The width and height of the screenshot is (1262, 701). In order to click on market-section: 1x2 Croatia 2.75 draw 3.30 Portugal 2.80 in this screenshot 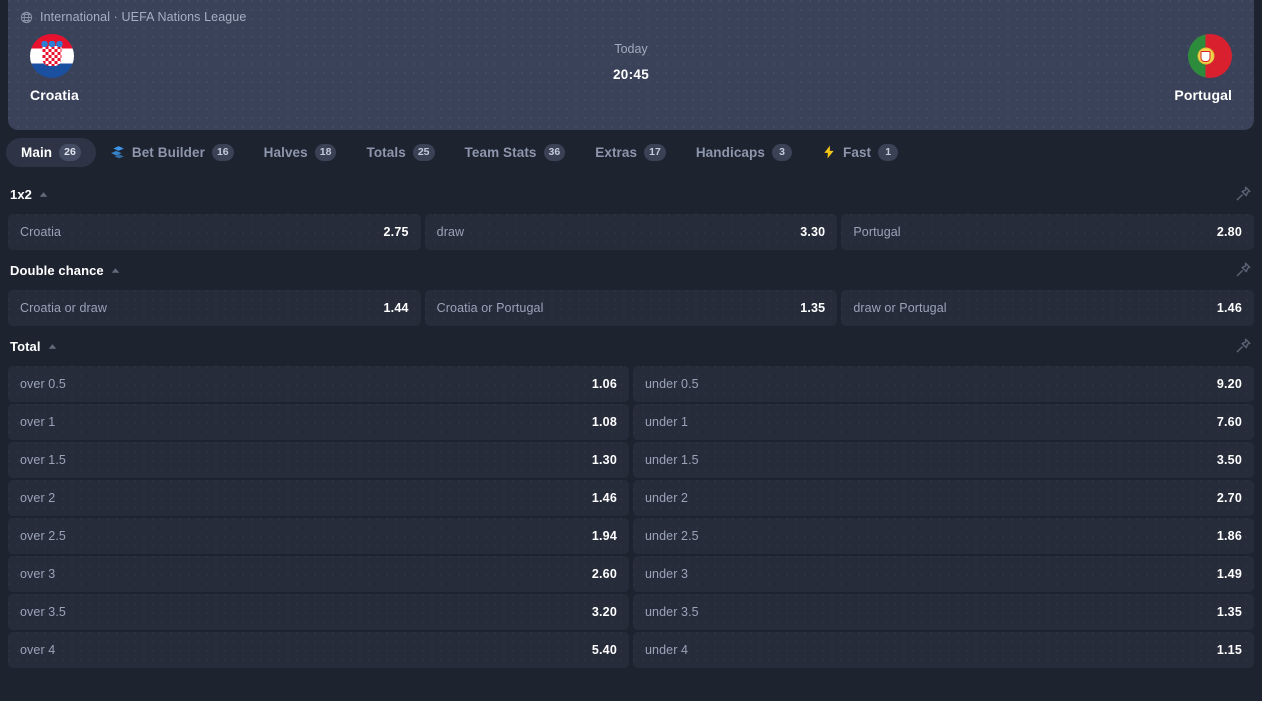, I will do `click(631, 212)`.